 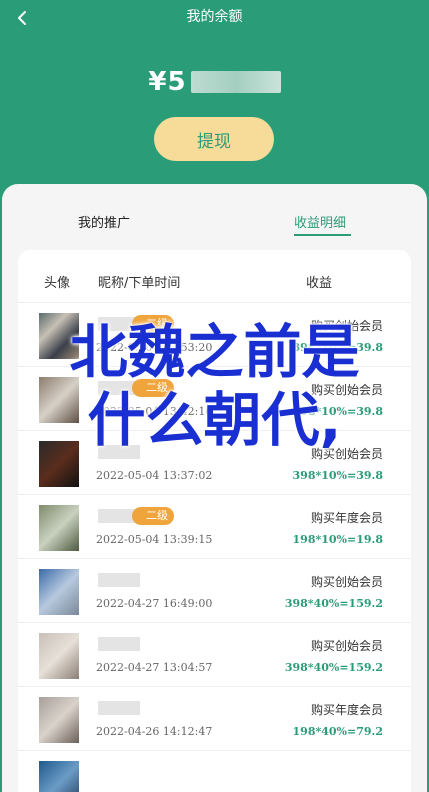 What do you see at coordinates (154, 539) in the screenshot?
I see `order-time: 2022-05-04 13:39:15` at bounding box center [154, 539].